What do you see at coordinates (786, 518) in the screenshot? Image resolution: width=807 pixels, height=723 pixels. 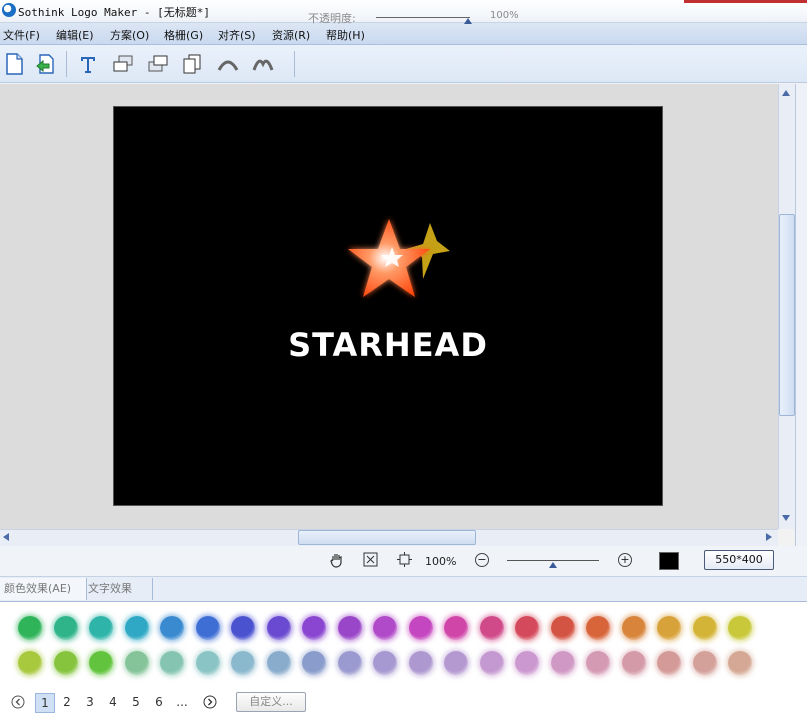 I see `scroll-down-icon` at bounding box center [786, 518].